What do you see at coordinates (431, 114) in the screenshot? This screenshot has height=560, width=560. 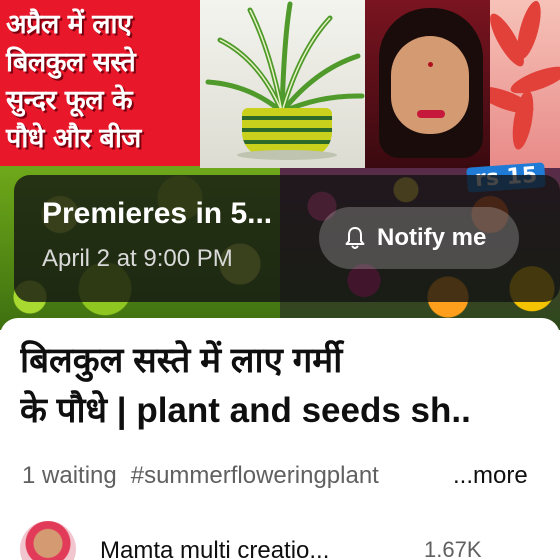 I see `presenter-lips` at bounding box center [431, 114].